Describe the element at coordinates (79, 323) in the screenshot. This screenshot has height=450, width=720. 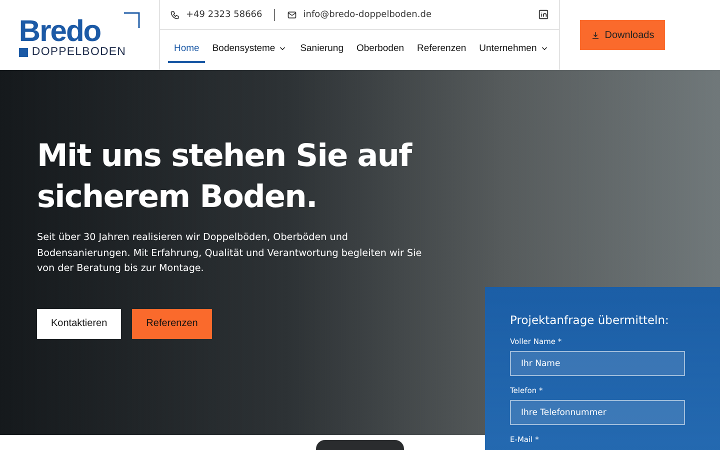
I see `hero-button: Kontaktieren` at that location.